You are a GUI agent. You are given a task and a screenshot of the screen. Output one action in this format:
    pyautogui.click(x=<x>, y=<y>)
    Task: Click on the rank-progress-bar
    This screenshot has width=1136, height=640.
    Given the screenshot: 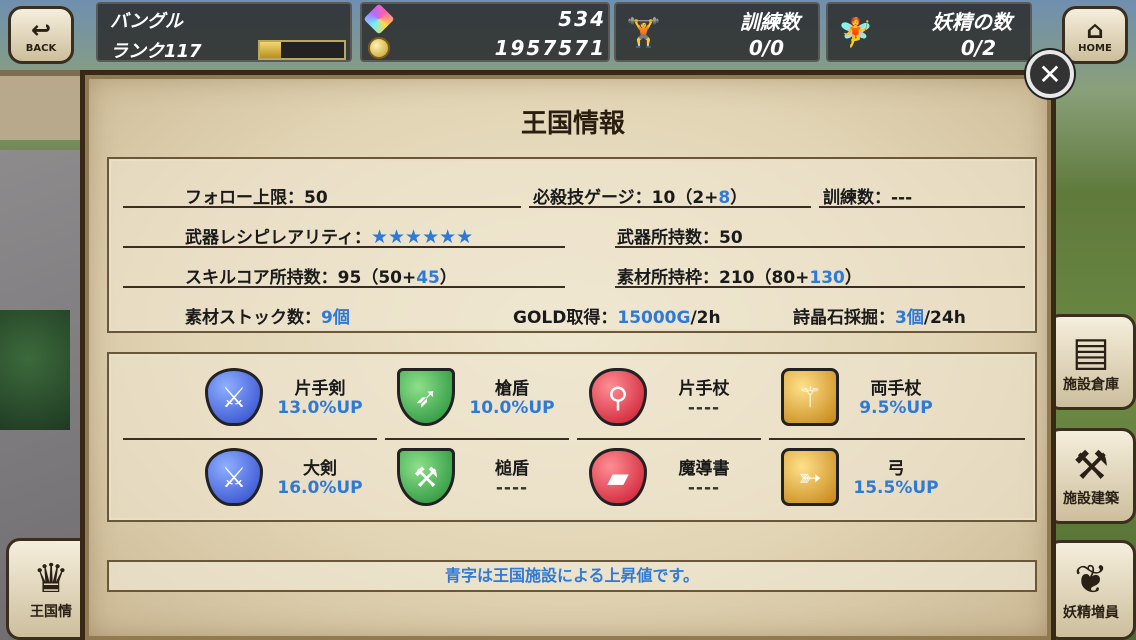 What is the action you would take?
    pyautogui.click(x=302, y=50)
    